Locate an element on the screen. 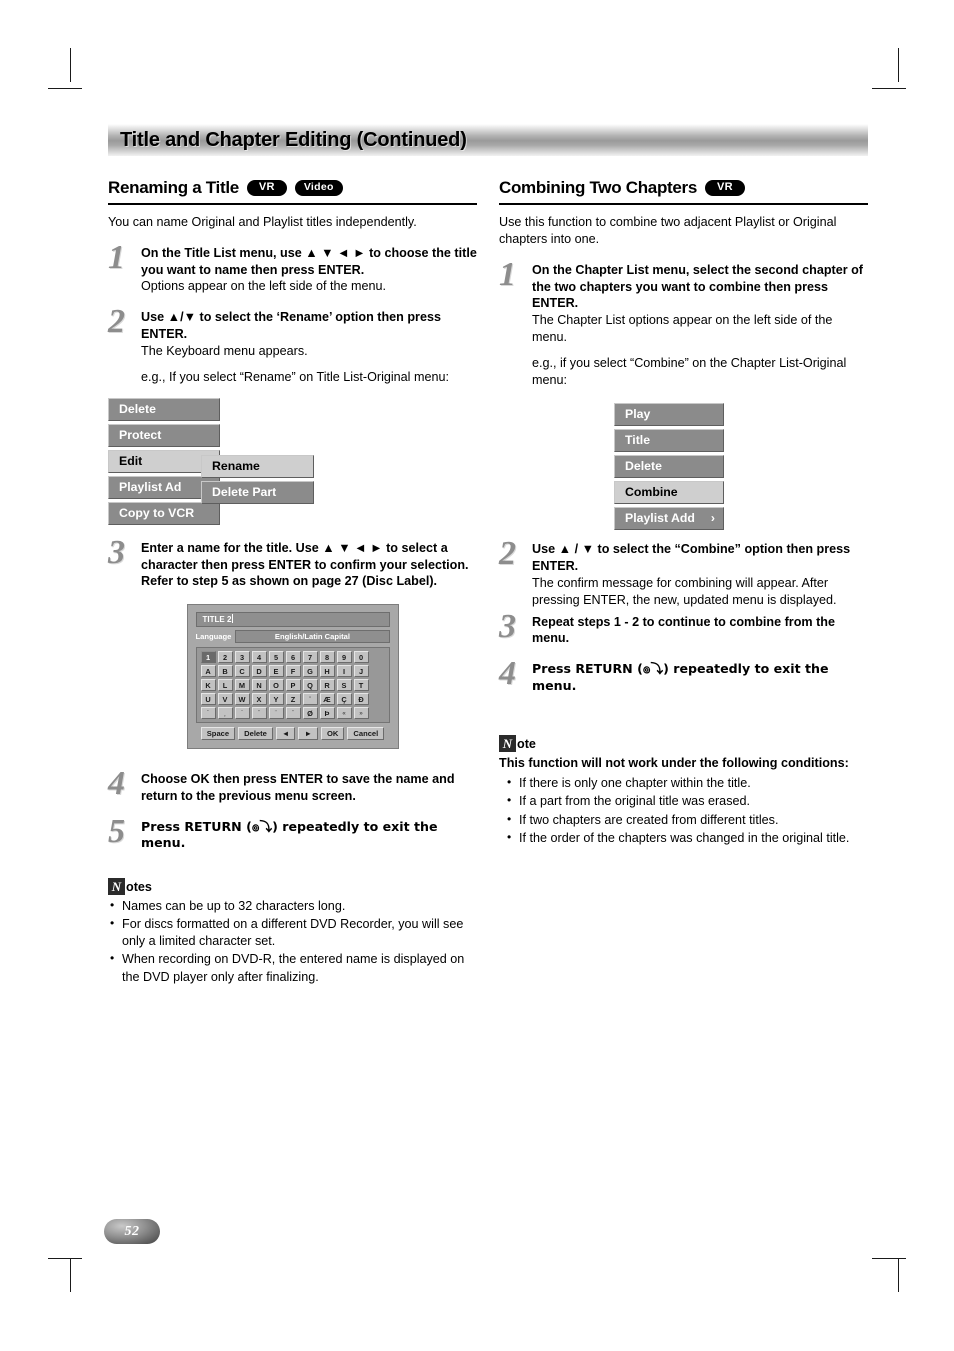 The image size is (954, 1351). key-macron: ˉ is located at coordinates (259, 713).